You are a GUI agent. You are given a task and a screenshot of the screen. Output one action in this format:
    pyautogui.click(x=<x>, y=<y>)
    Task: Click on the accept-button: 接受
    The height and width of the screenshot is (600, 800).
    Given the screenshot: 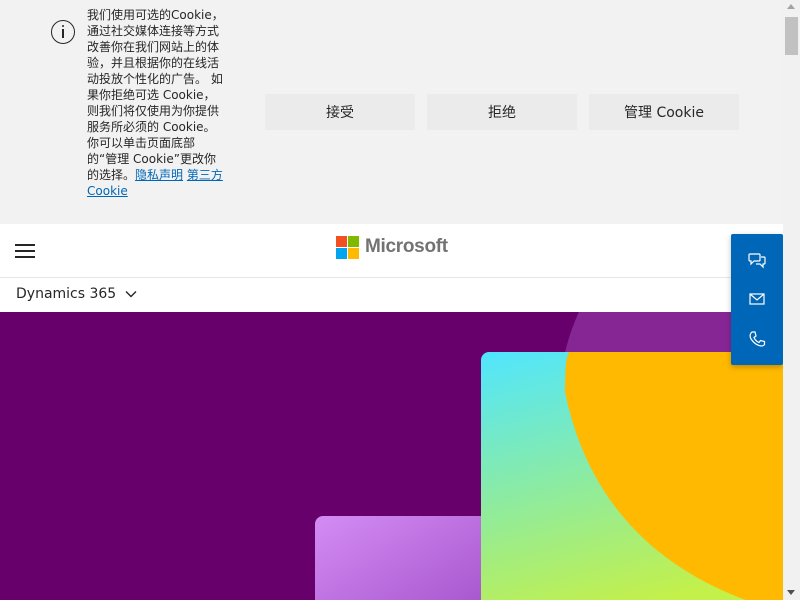 What is the action you would take?
    pyautogui.click(x=340, y=112)
    